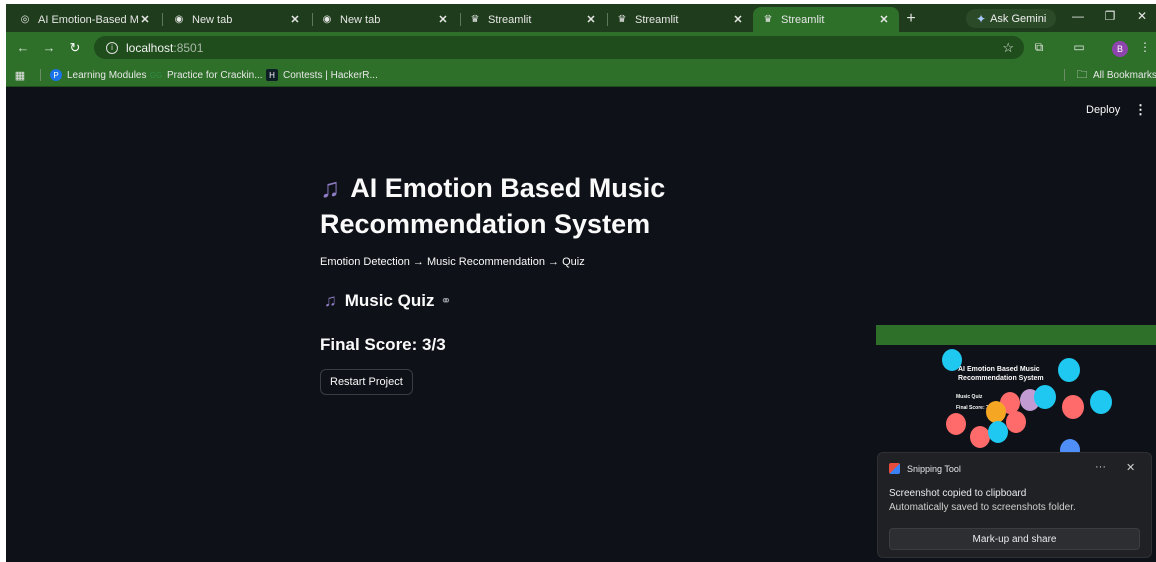  What do you see at coordinates (1014, 539) in the screenshot?
I see `markup-and-share-button: Mark-up and share` at bounding box center [1014, 539].